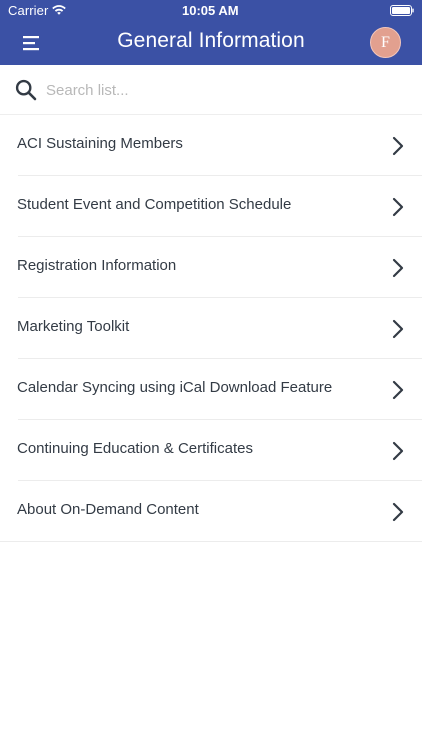 The width and height of the screenshot is (422, 750). Describe the element at coordinates (211, 511) in the screenshot. I see `list-item-on-demand-content: About On-Demand Content` at that location.